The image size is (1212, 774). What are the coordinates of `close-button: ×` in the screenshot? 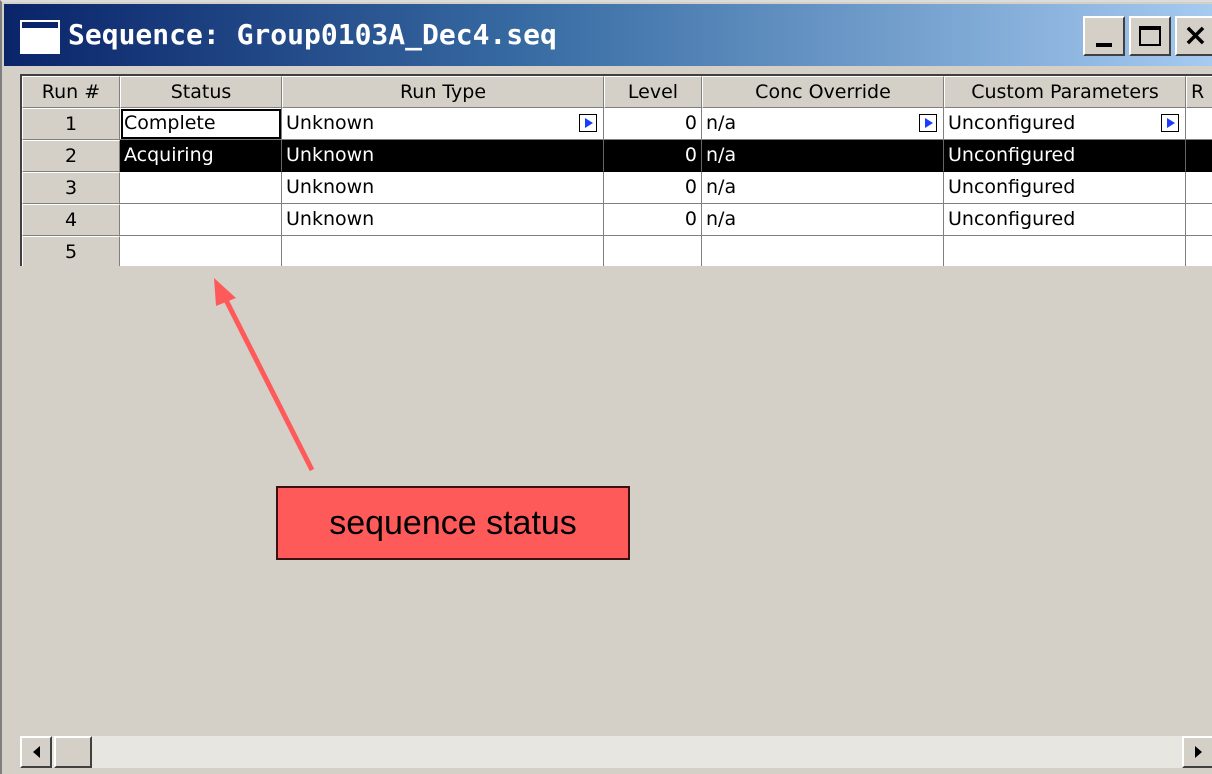 It's located at (1193, 36).